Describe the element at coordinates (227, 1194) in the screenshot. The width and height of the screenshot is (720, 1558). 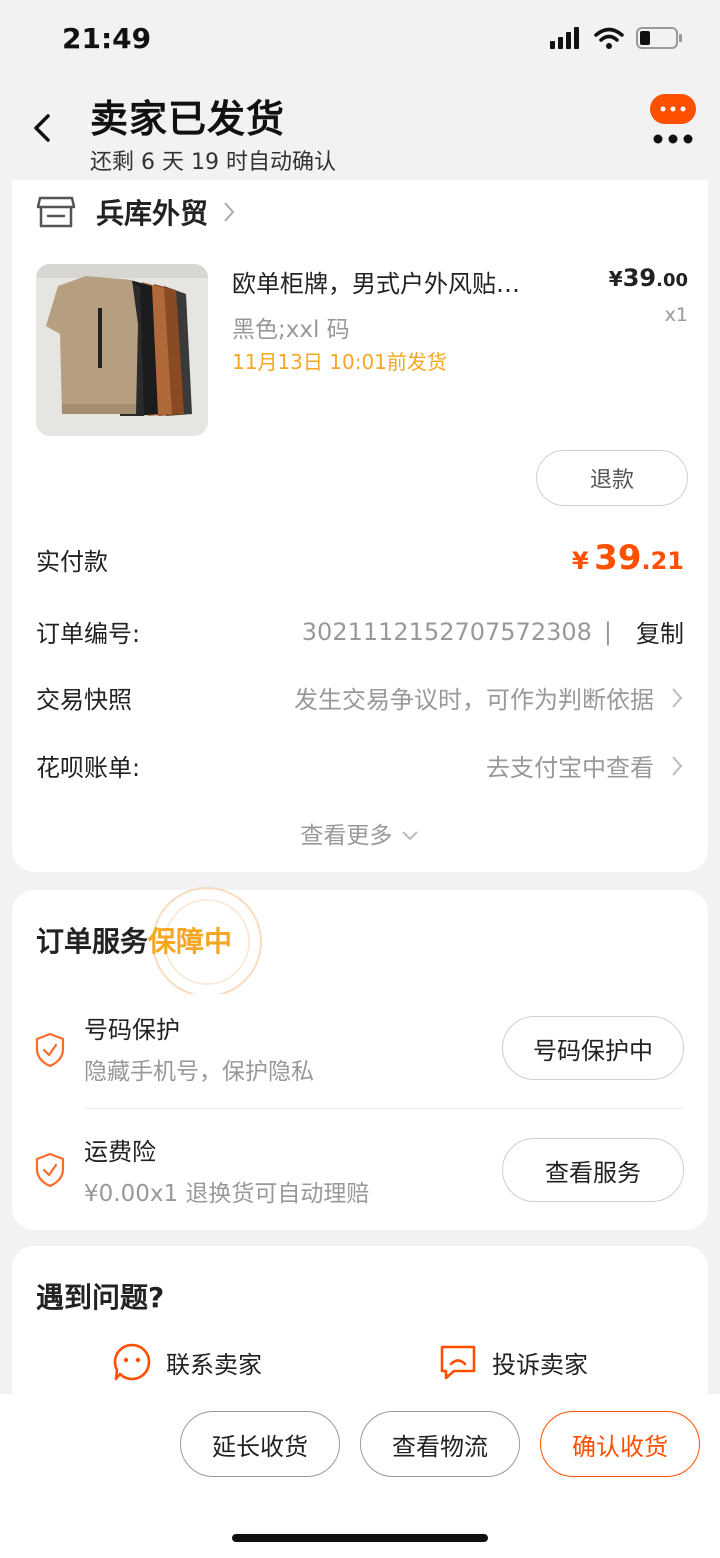
I see `service-item-desc: ¥0.00x1 退换货可自动理赔` at that location.